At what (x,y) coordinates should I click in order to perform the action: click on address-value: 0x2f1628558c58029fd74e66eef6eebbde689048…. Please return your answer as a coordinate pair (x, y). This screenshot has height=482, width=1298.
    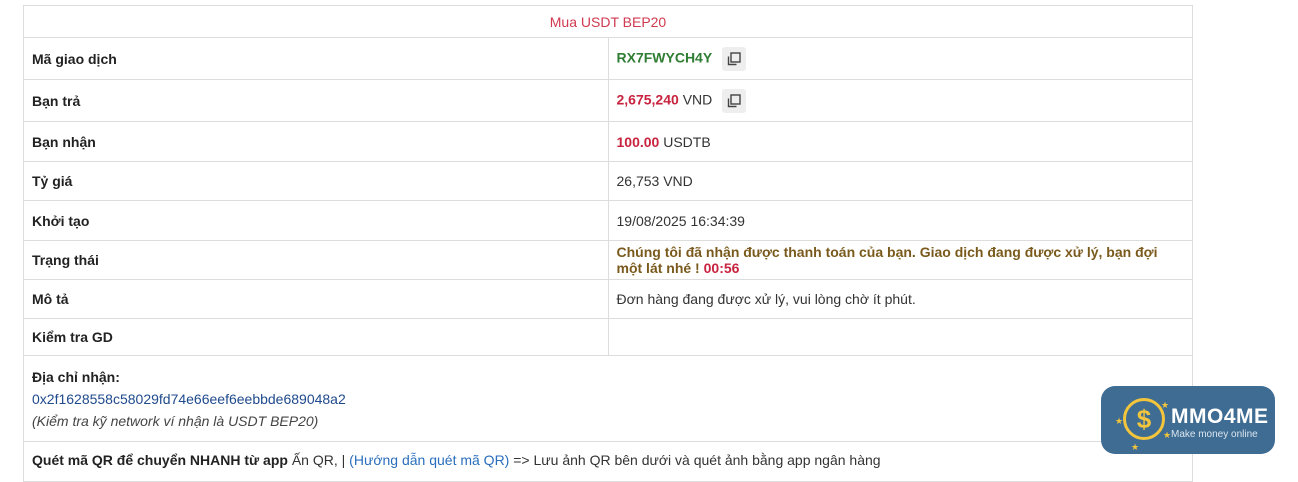
    Looking at the image, I should click on (608, 399).